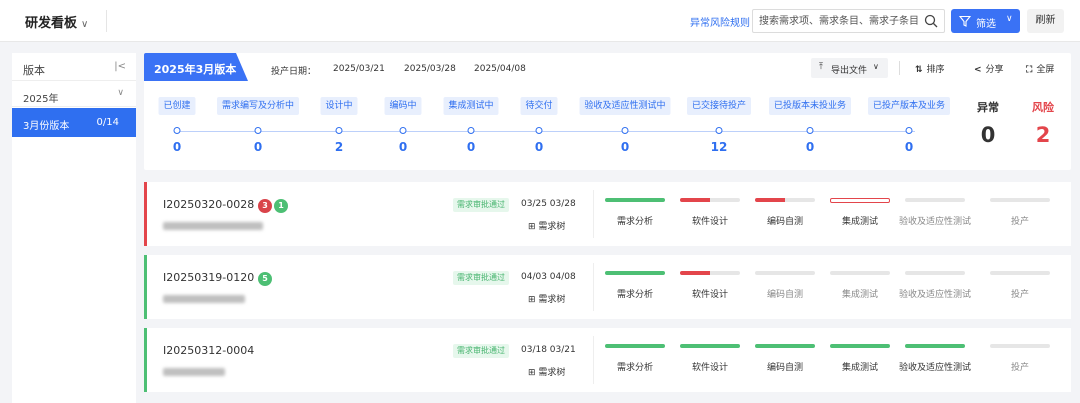  I want to click on year-selector: 2025年 ∨, so click(74, 94).